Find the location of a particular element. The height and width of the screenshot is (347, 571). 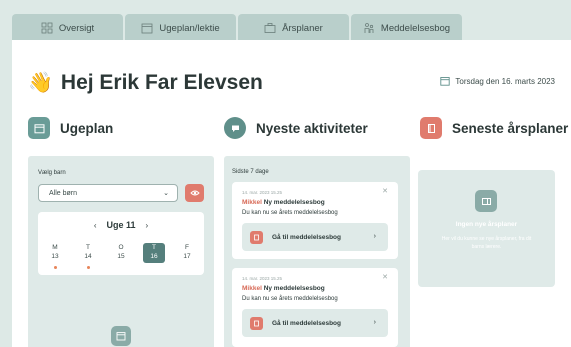

ugeplan-header: Ugeplan is located at coordinates (70, 128).